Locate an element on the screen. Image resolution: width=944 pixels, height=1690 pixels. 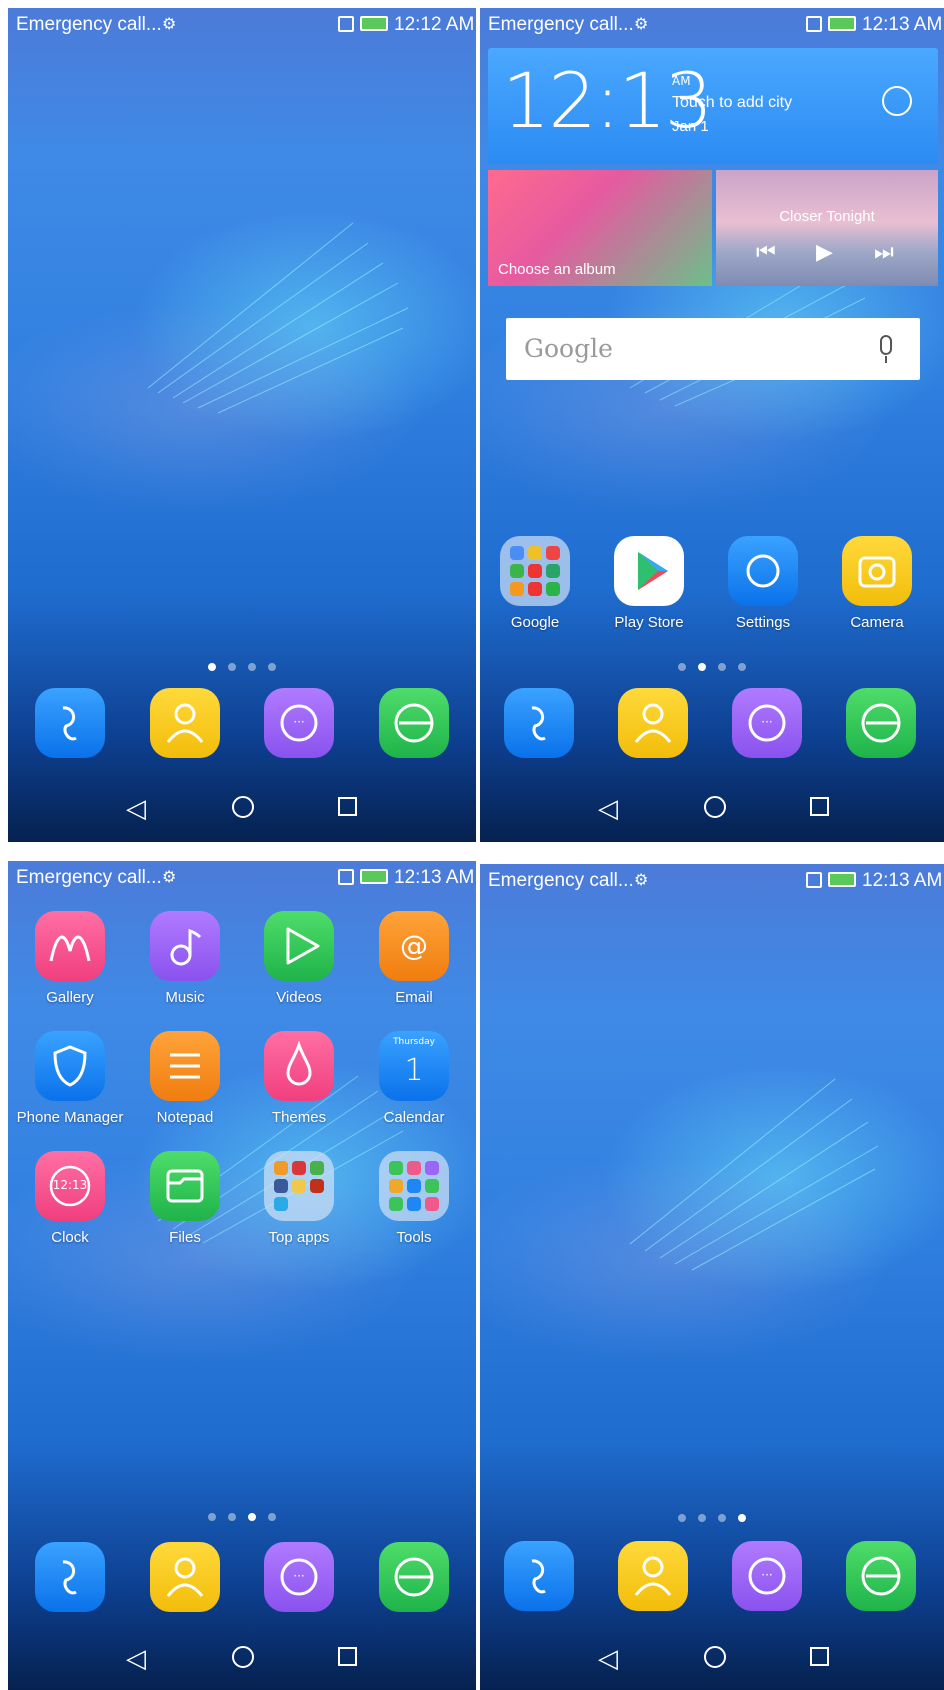
play-icon: ▶ is located at coordinates (824, 252).